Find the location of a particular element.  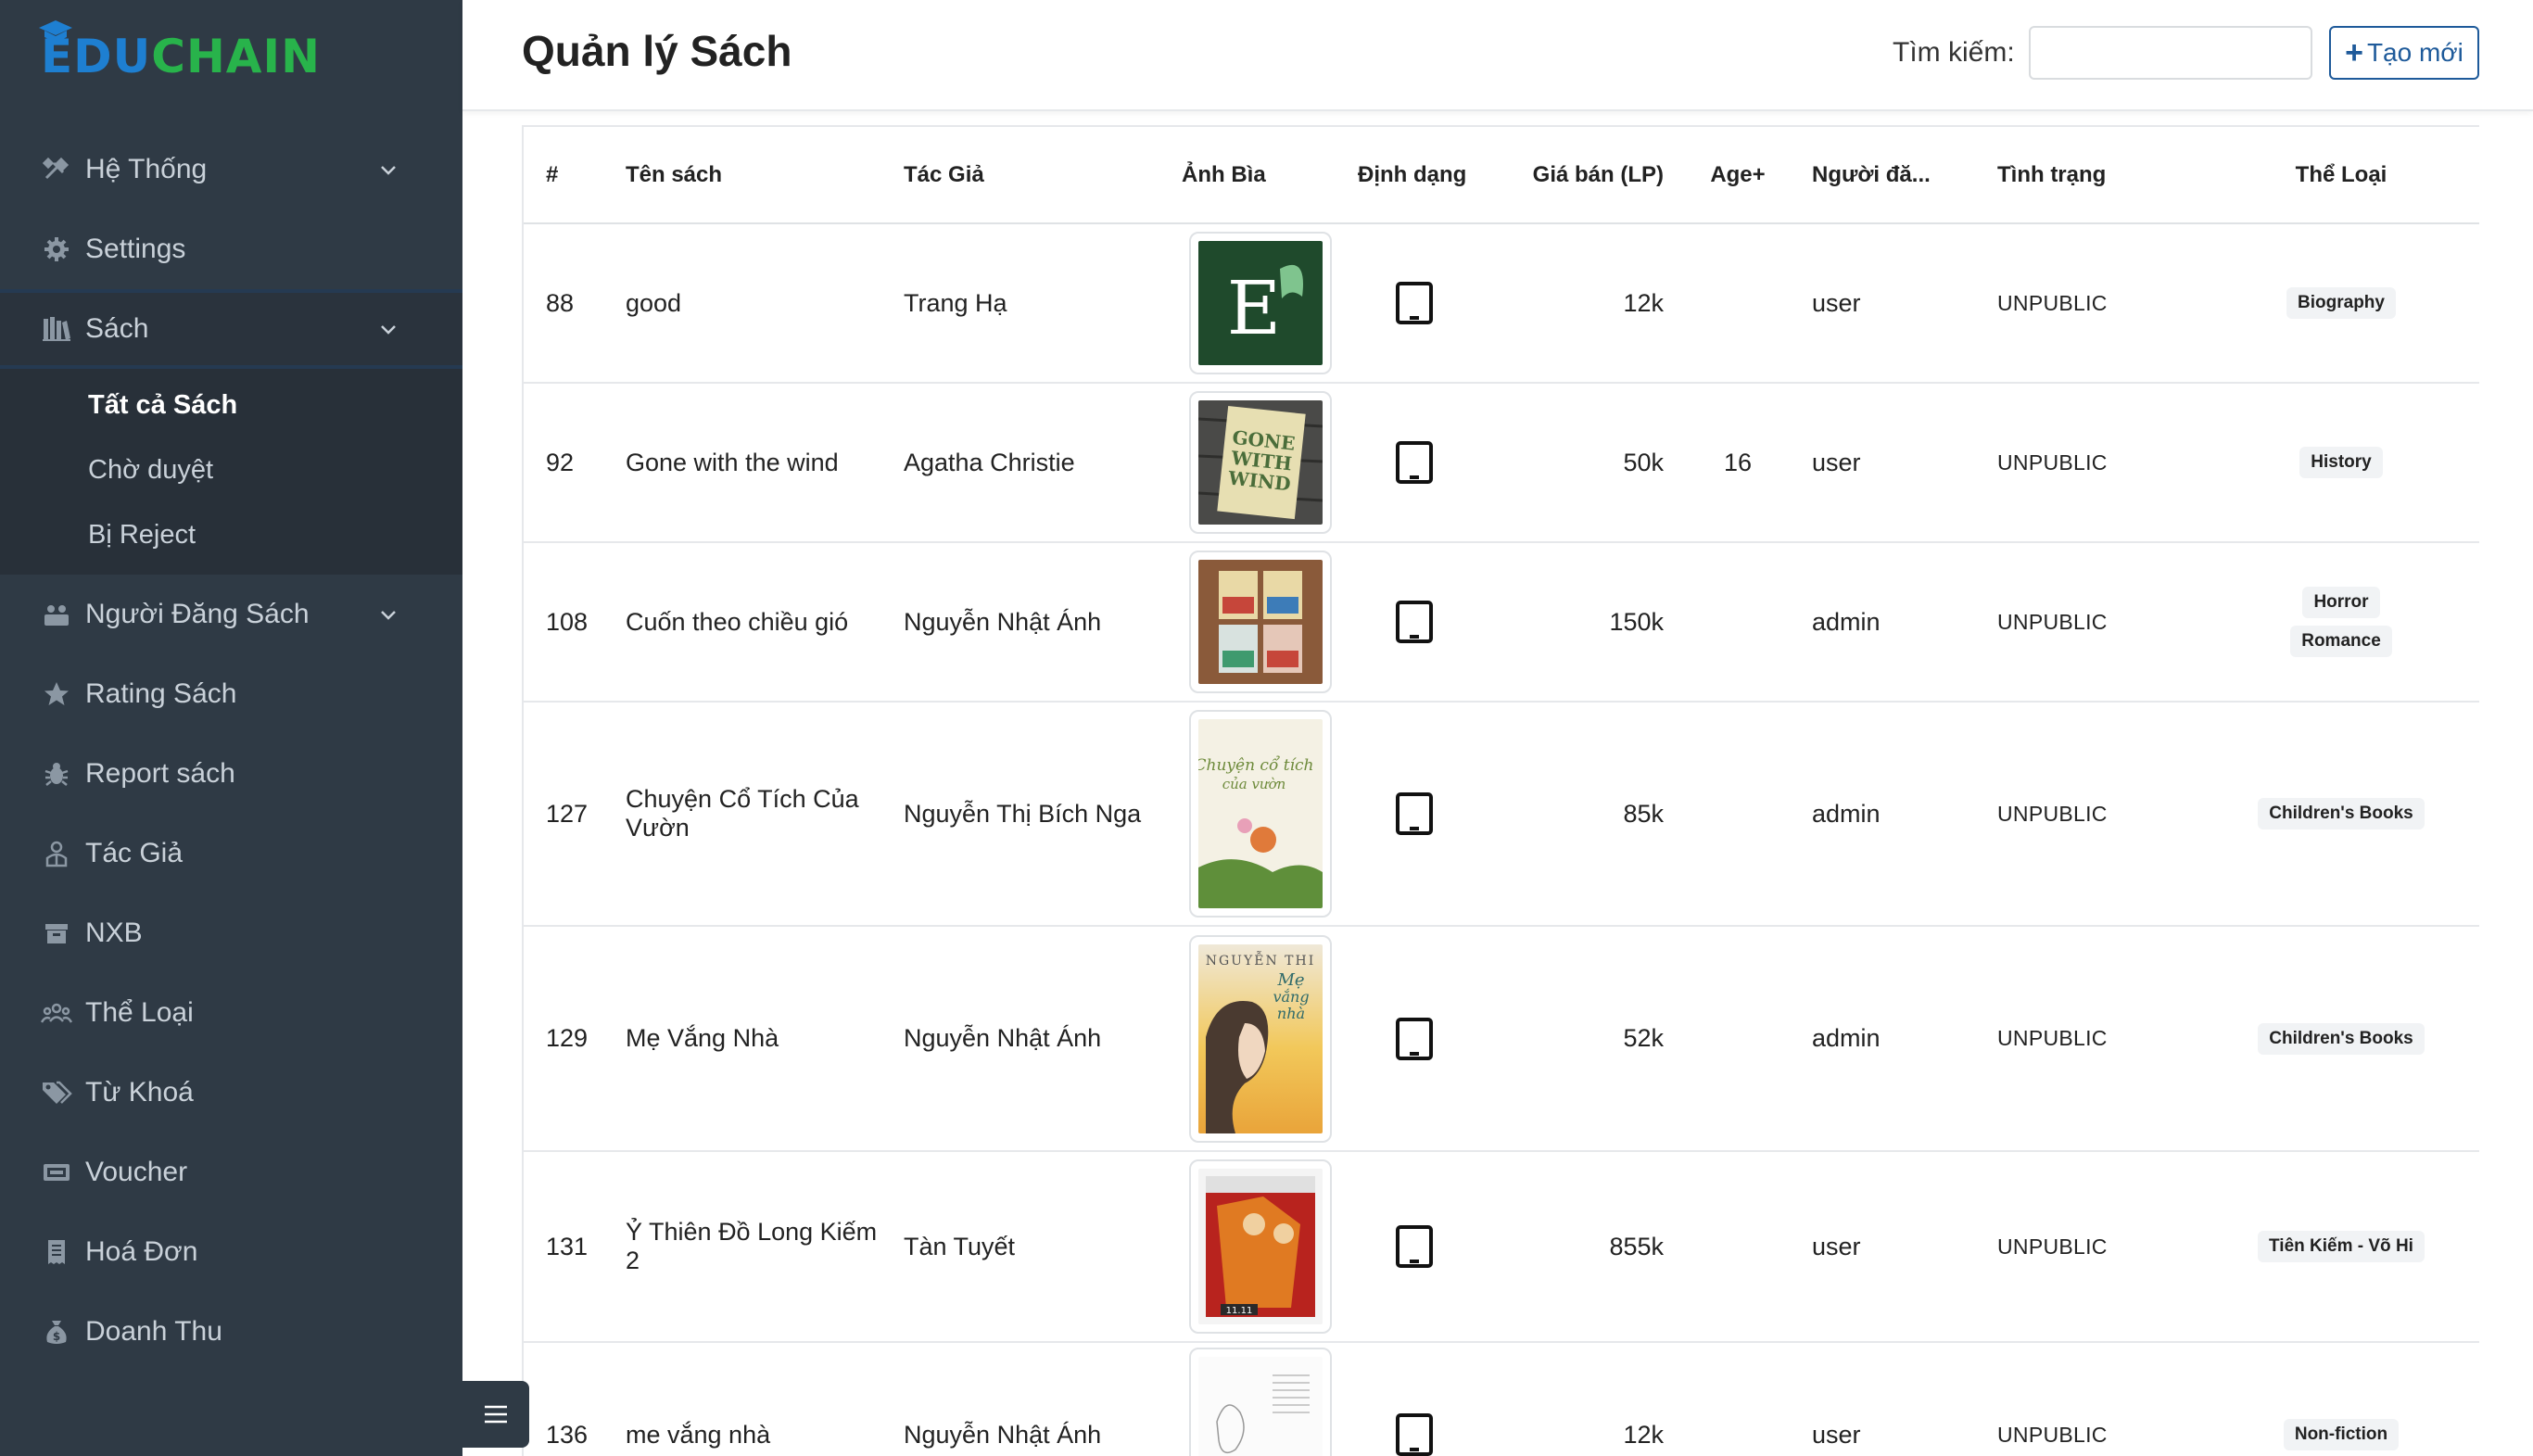

cover-frame: Chuyện cổ tích của vườn is located at coordinates (1261, 814).